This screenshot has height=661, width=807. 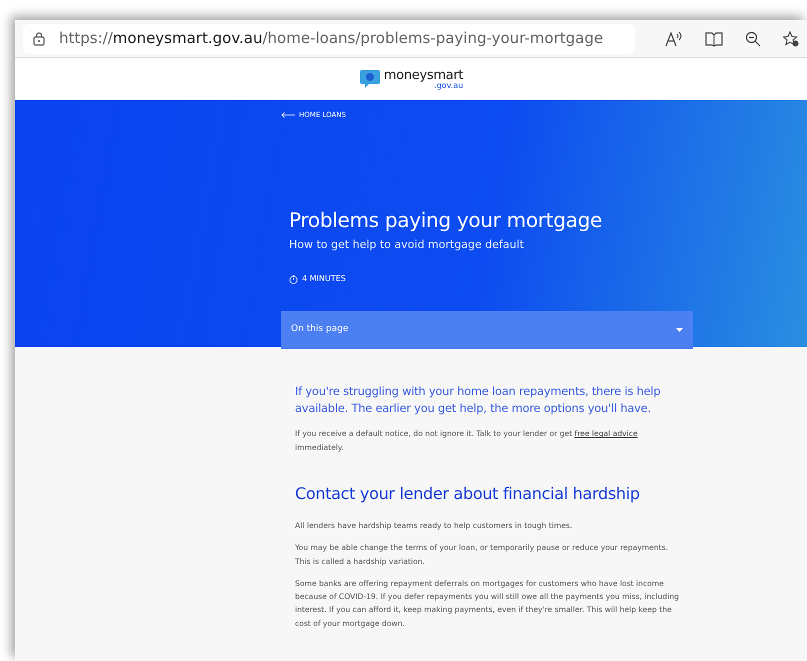 What do you see at coordinates (674, 38) in the screenshot?
I see `read-aloud-icon` at bounding box center [674, 38].